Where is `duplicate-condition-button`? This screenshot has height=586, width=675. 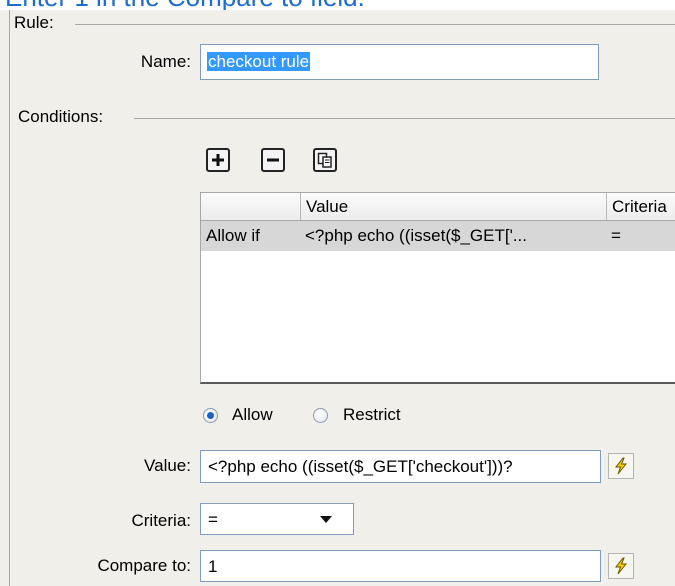
duplicate-condition-button is located at coordinates (325, 160).